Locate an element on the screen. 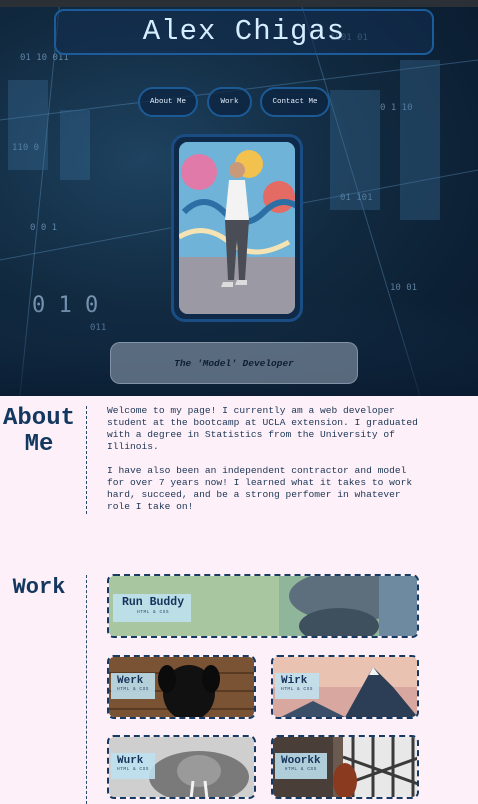 This screenshot has height=804, width=478. run-buddy-title: Run Buddy is located at coordinates (153, 602).